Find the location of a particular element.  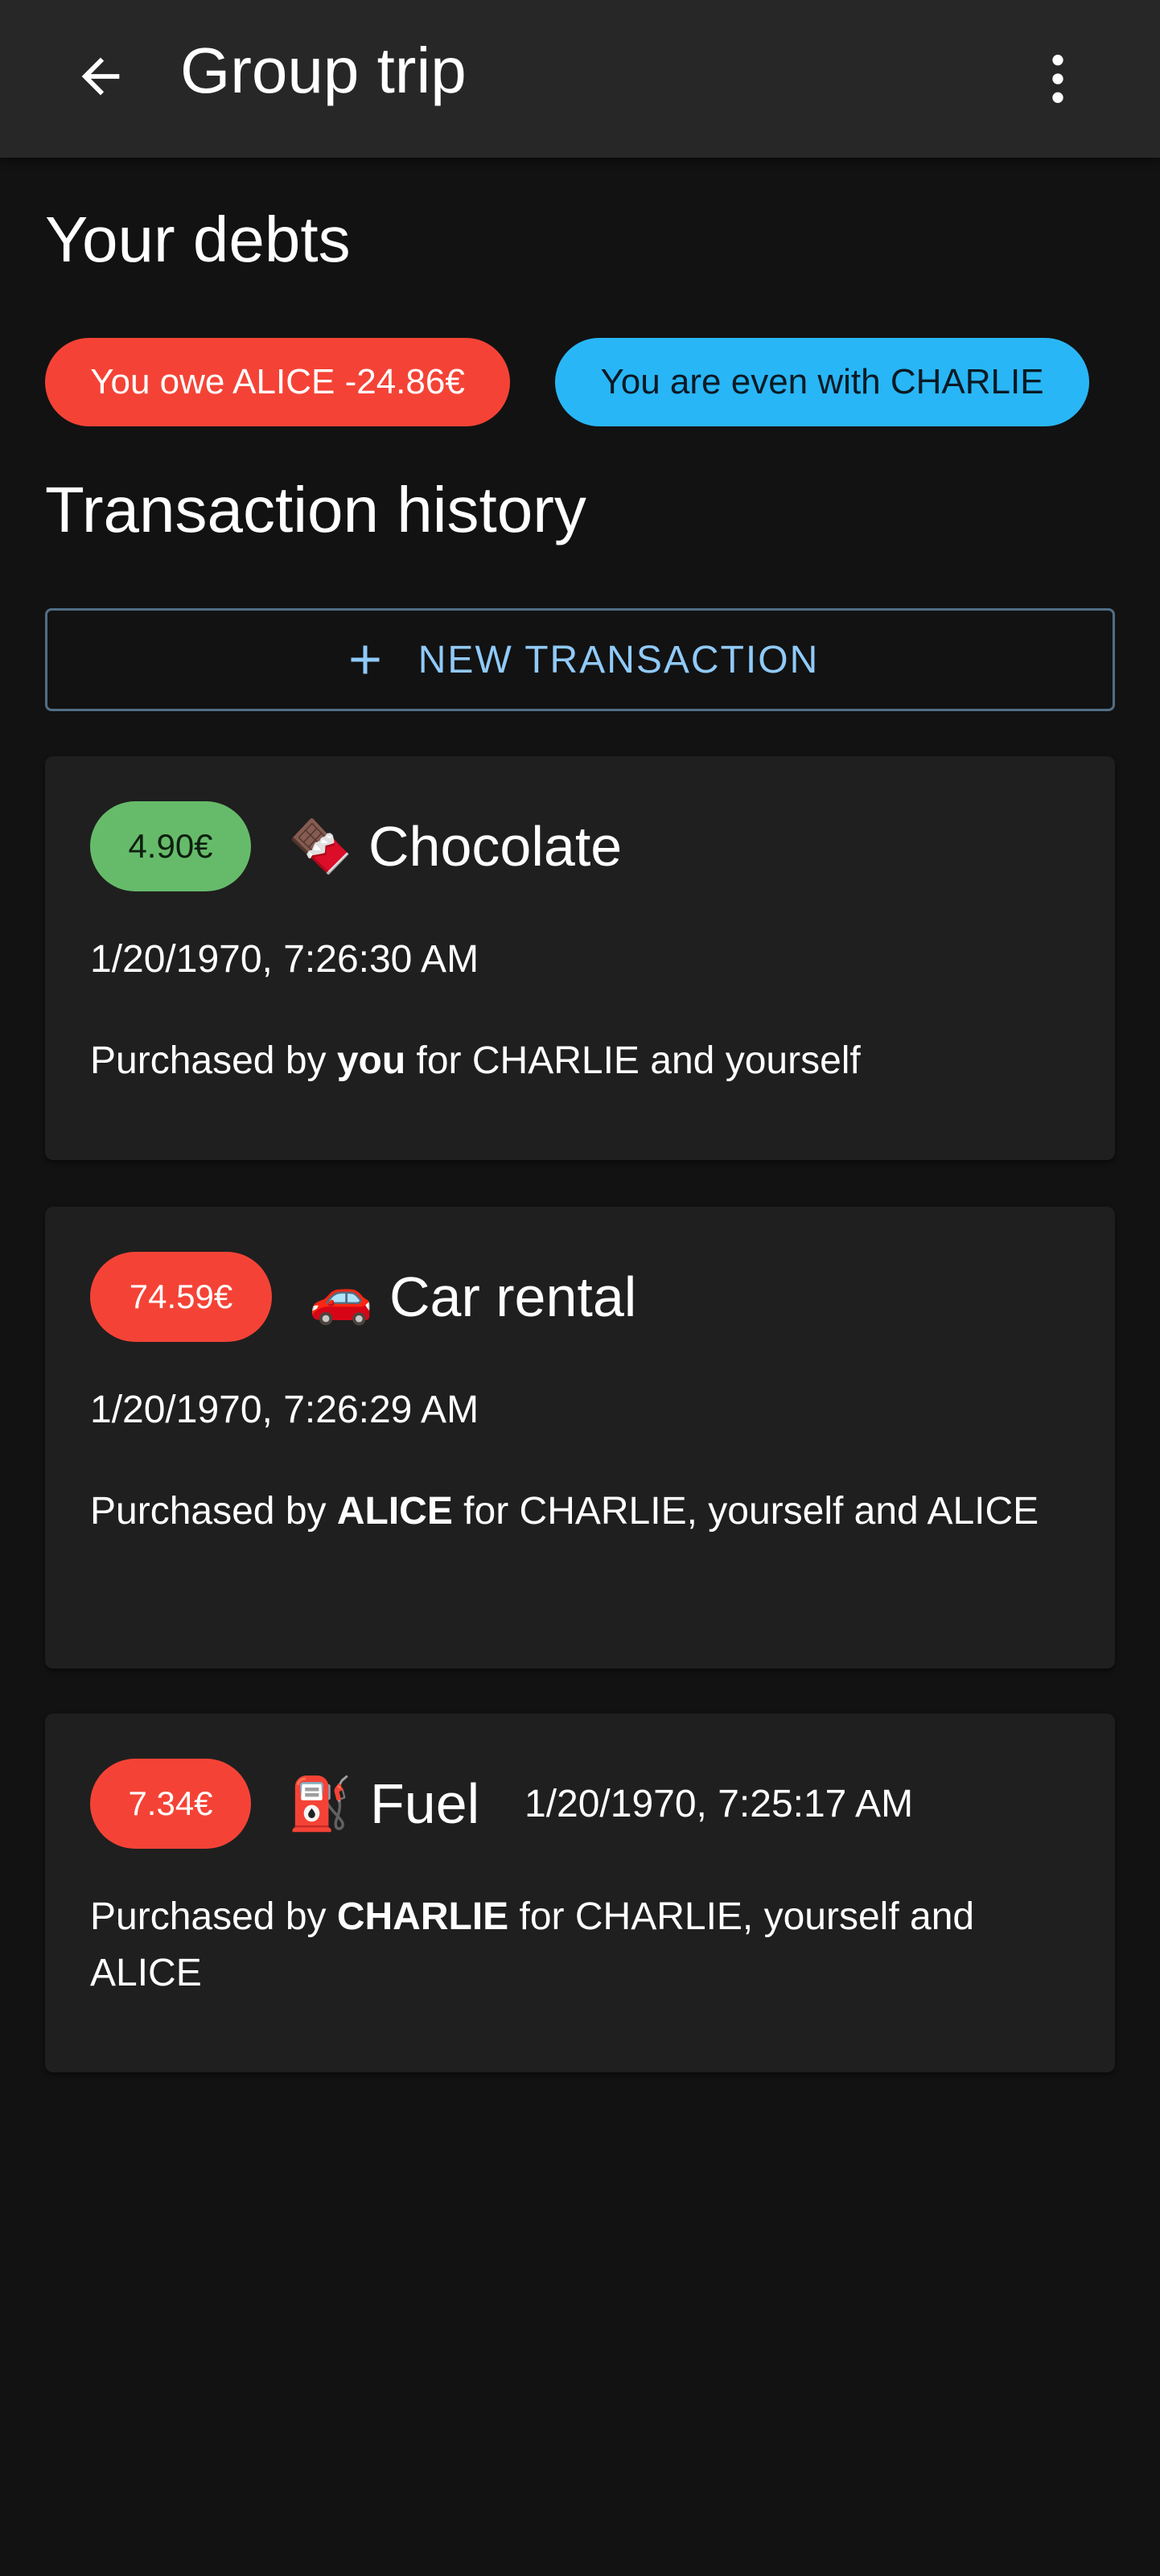

debts-title: Your debts is located at coordinates (198, 239).